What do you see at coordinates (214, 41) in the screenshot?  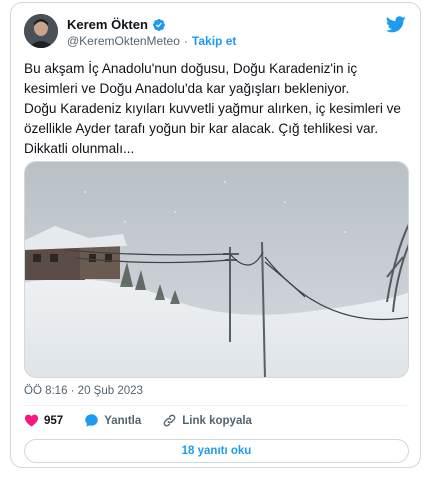 I see `follow-button: Takip et` at bounding box center [214, 41].